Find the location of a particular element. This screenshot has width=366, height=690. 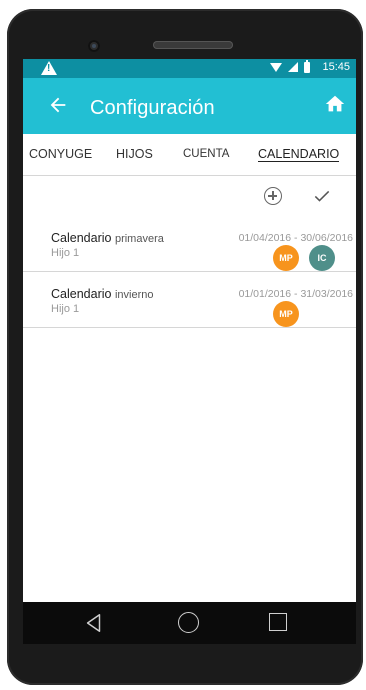

warning-icon is located at coordinates (49, 68).